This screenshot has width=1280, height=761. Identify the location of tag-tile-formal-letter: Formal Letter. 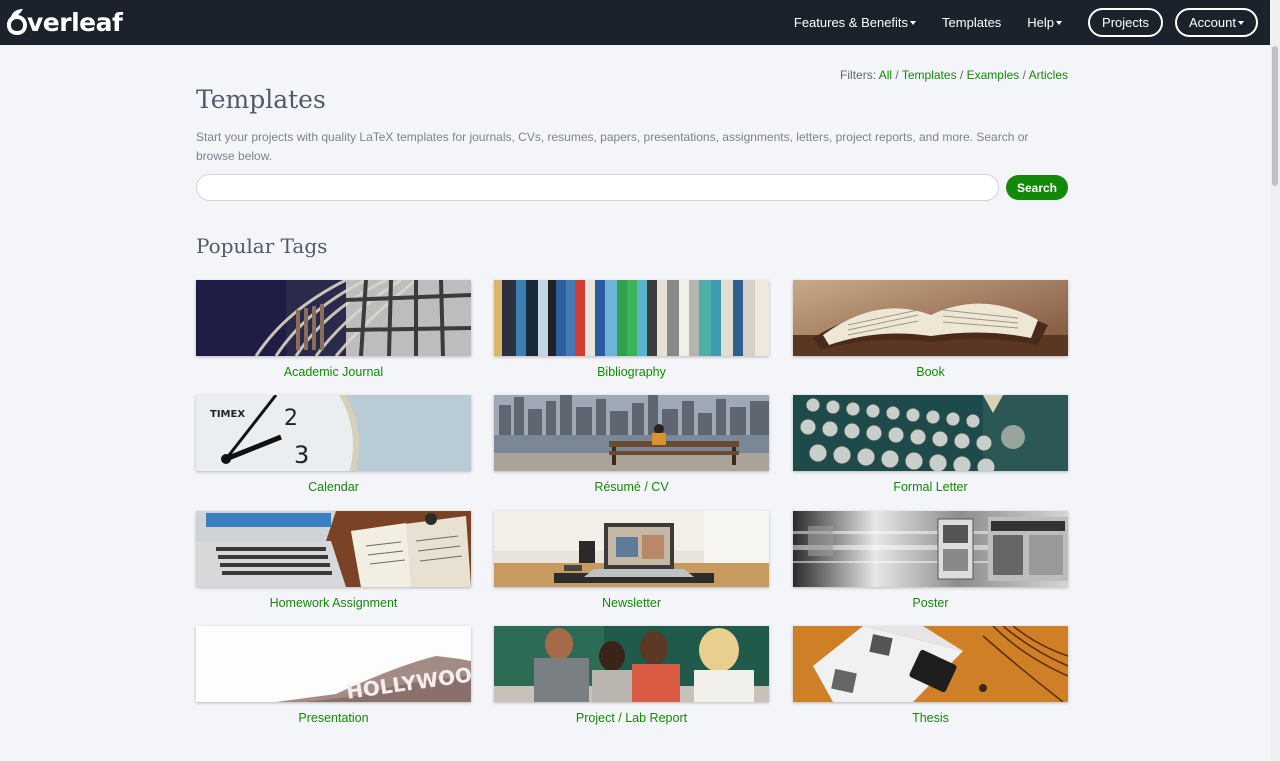
(930, 447).